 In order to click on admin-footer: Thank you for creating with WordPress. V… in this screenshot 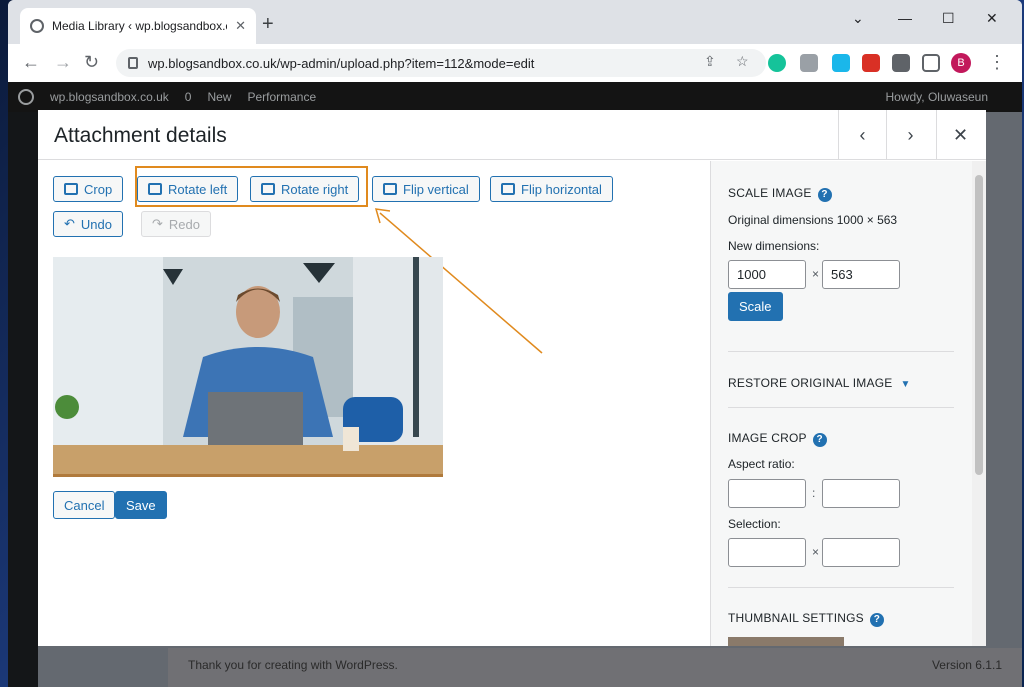, I will do `click(595, 667)`.